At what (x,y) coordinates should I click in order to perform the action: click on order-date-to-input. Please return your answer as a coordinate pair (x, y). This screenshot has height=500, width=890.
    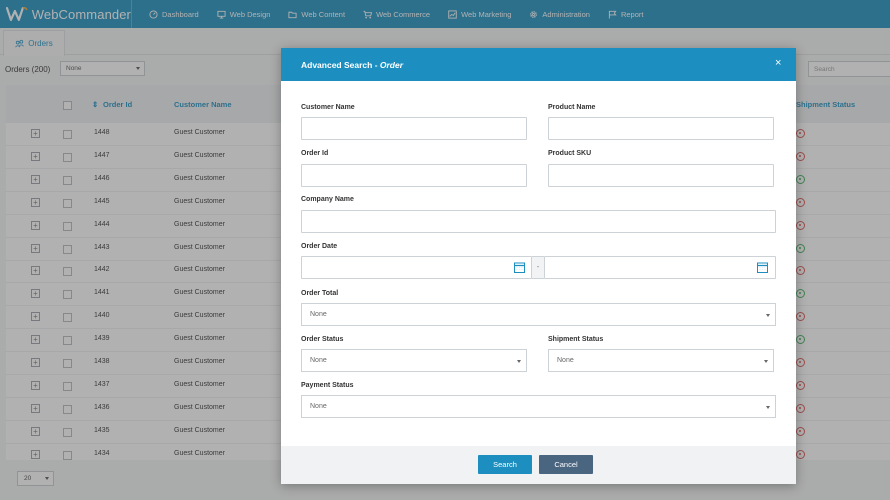
    Looking at the image, I should click on (660, 267).